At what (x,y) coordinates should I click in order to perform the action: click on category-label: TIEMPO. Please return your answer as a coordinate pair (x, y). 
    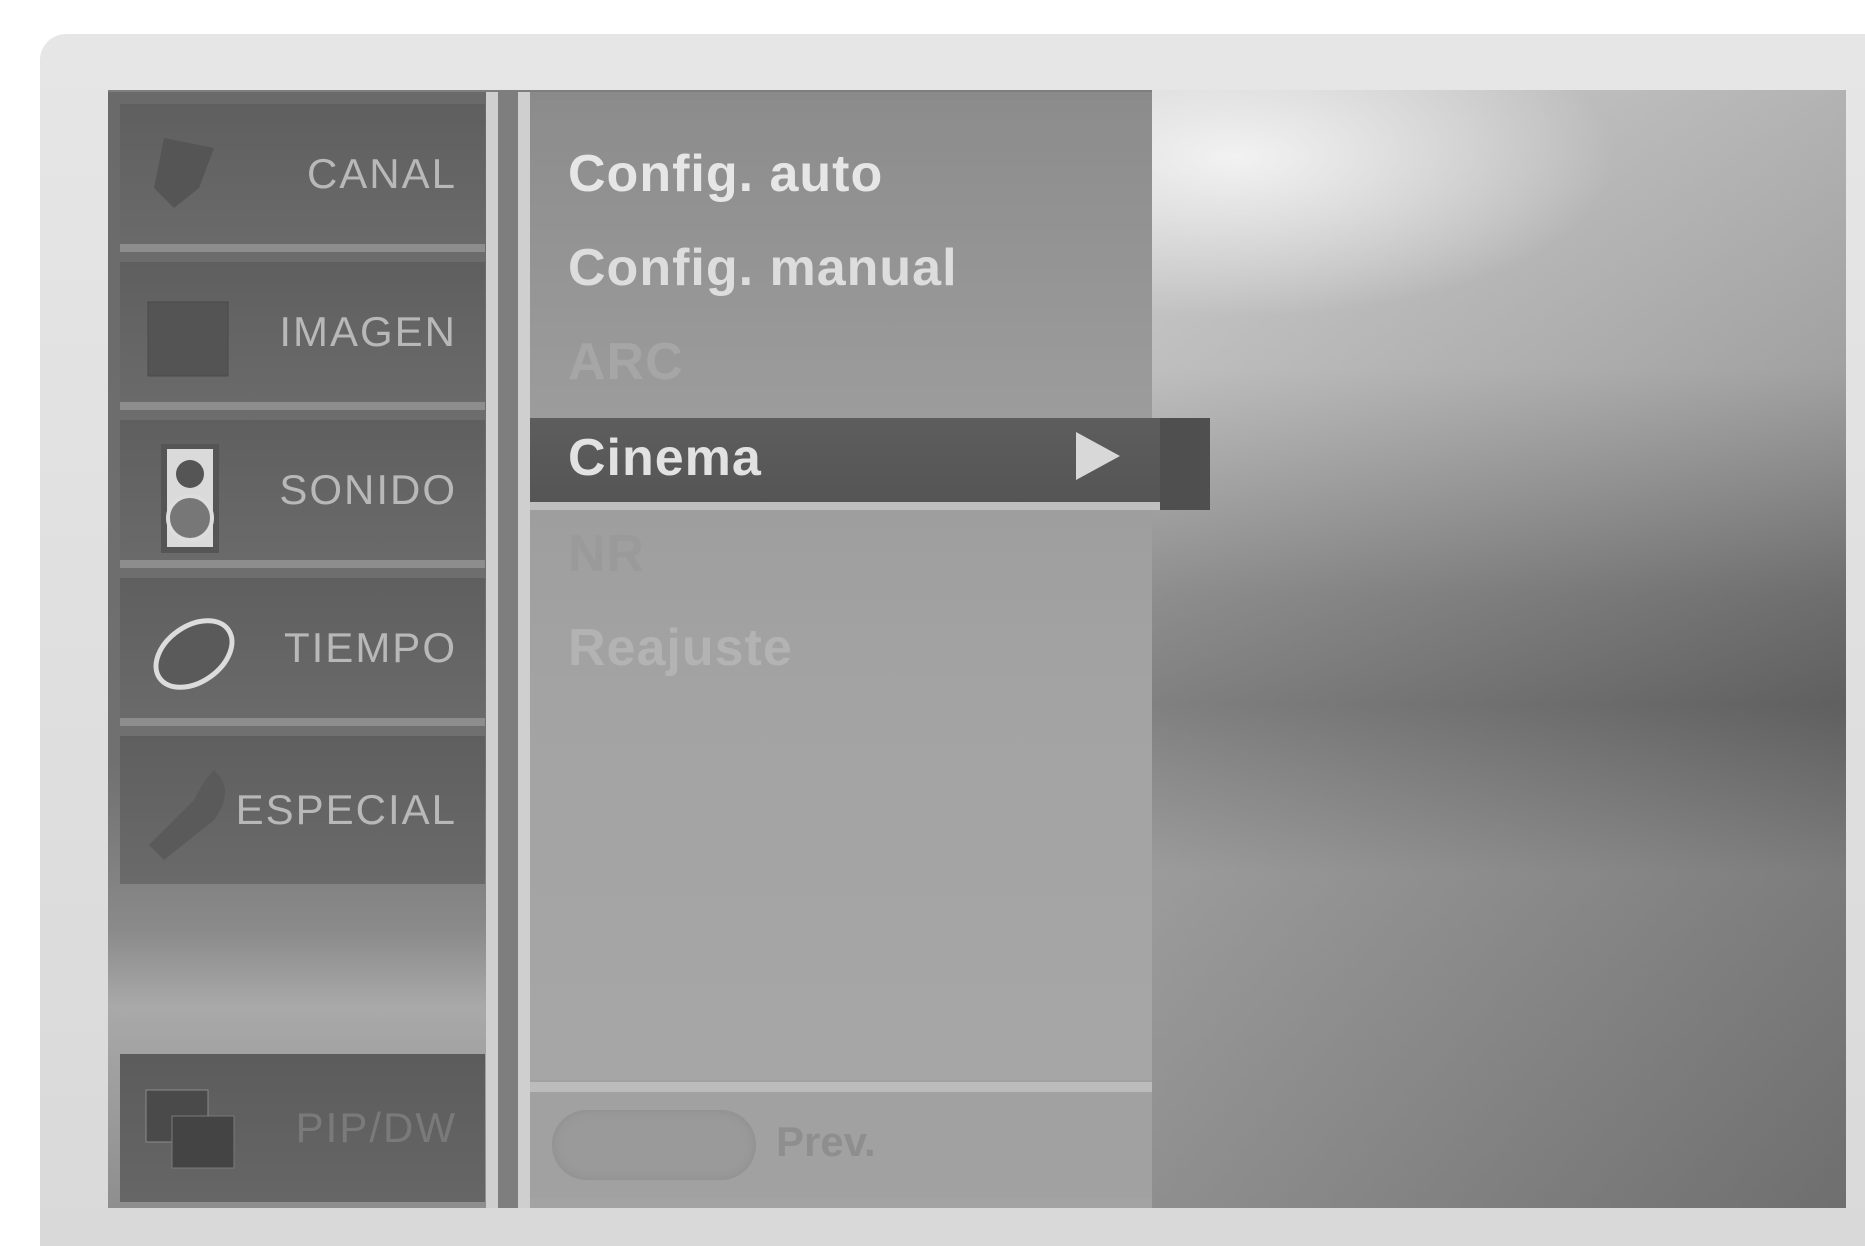
    Looking at the image, I should click on (370, 647).